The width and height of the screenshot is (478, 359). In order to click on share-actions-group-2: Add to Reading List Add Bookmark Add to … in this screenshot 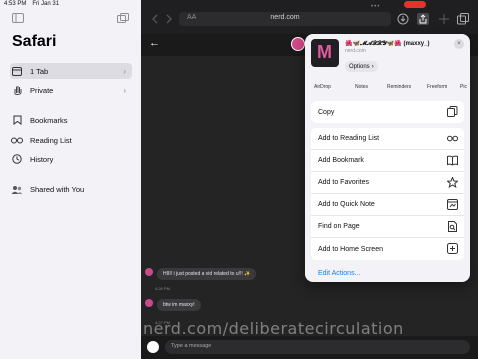, I will do `click(387, 194)`.